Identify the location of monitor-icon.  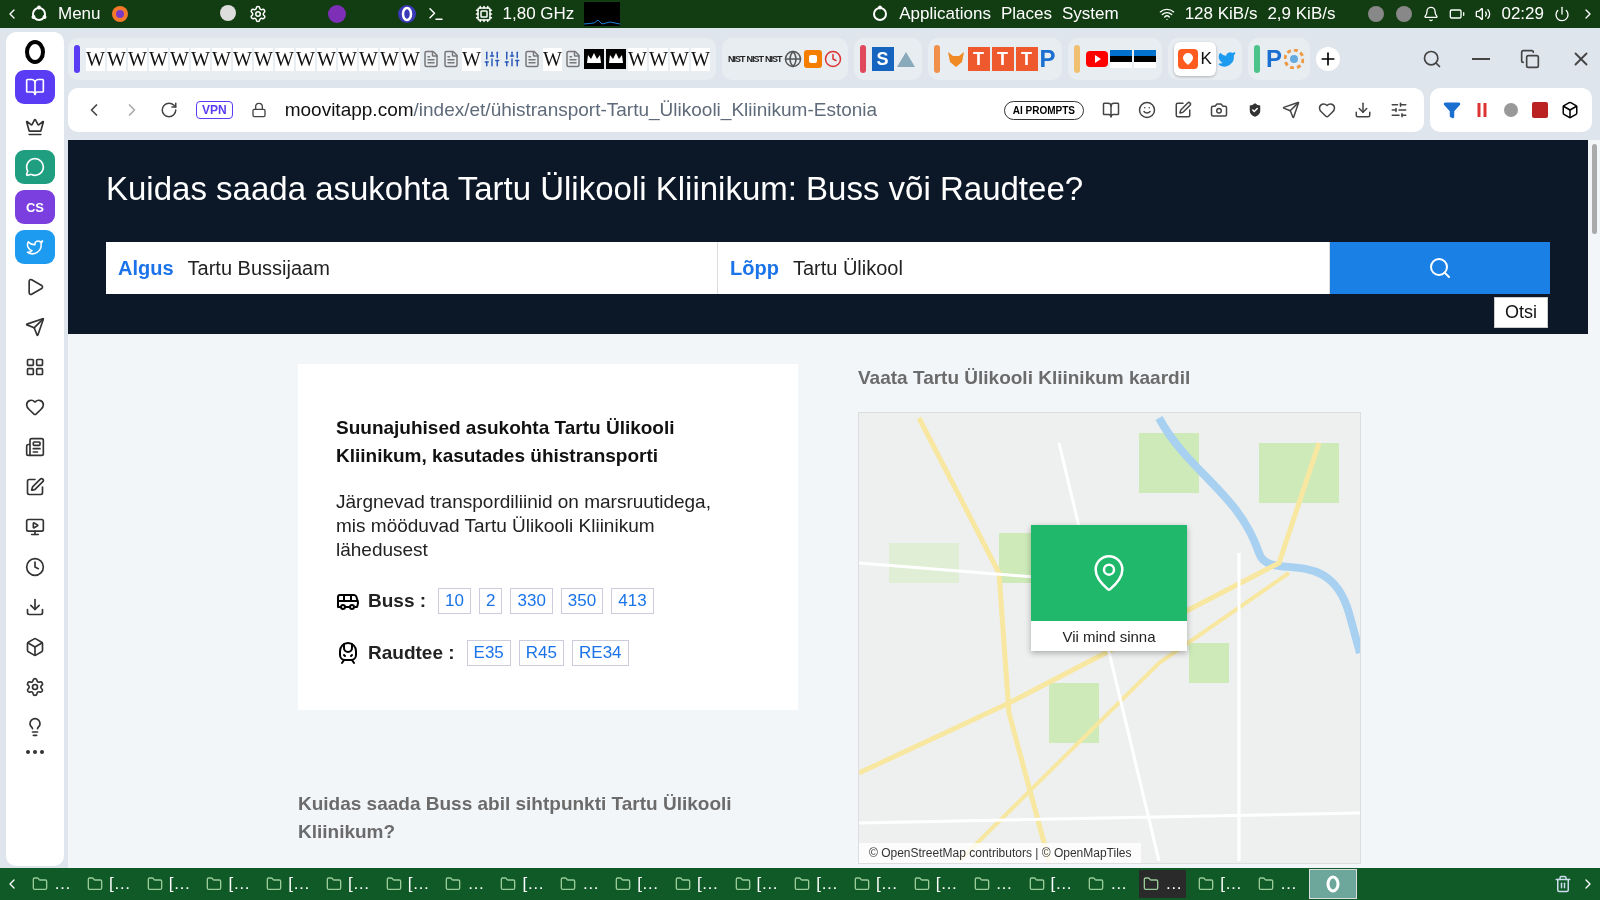
(35, 527).